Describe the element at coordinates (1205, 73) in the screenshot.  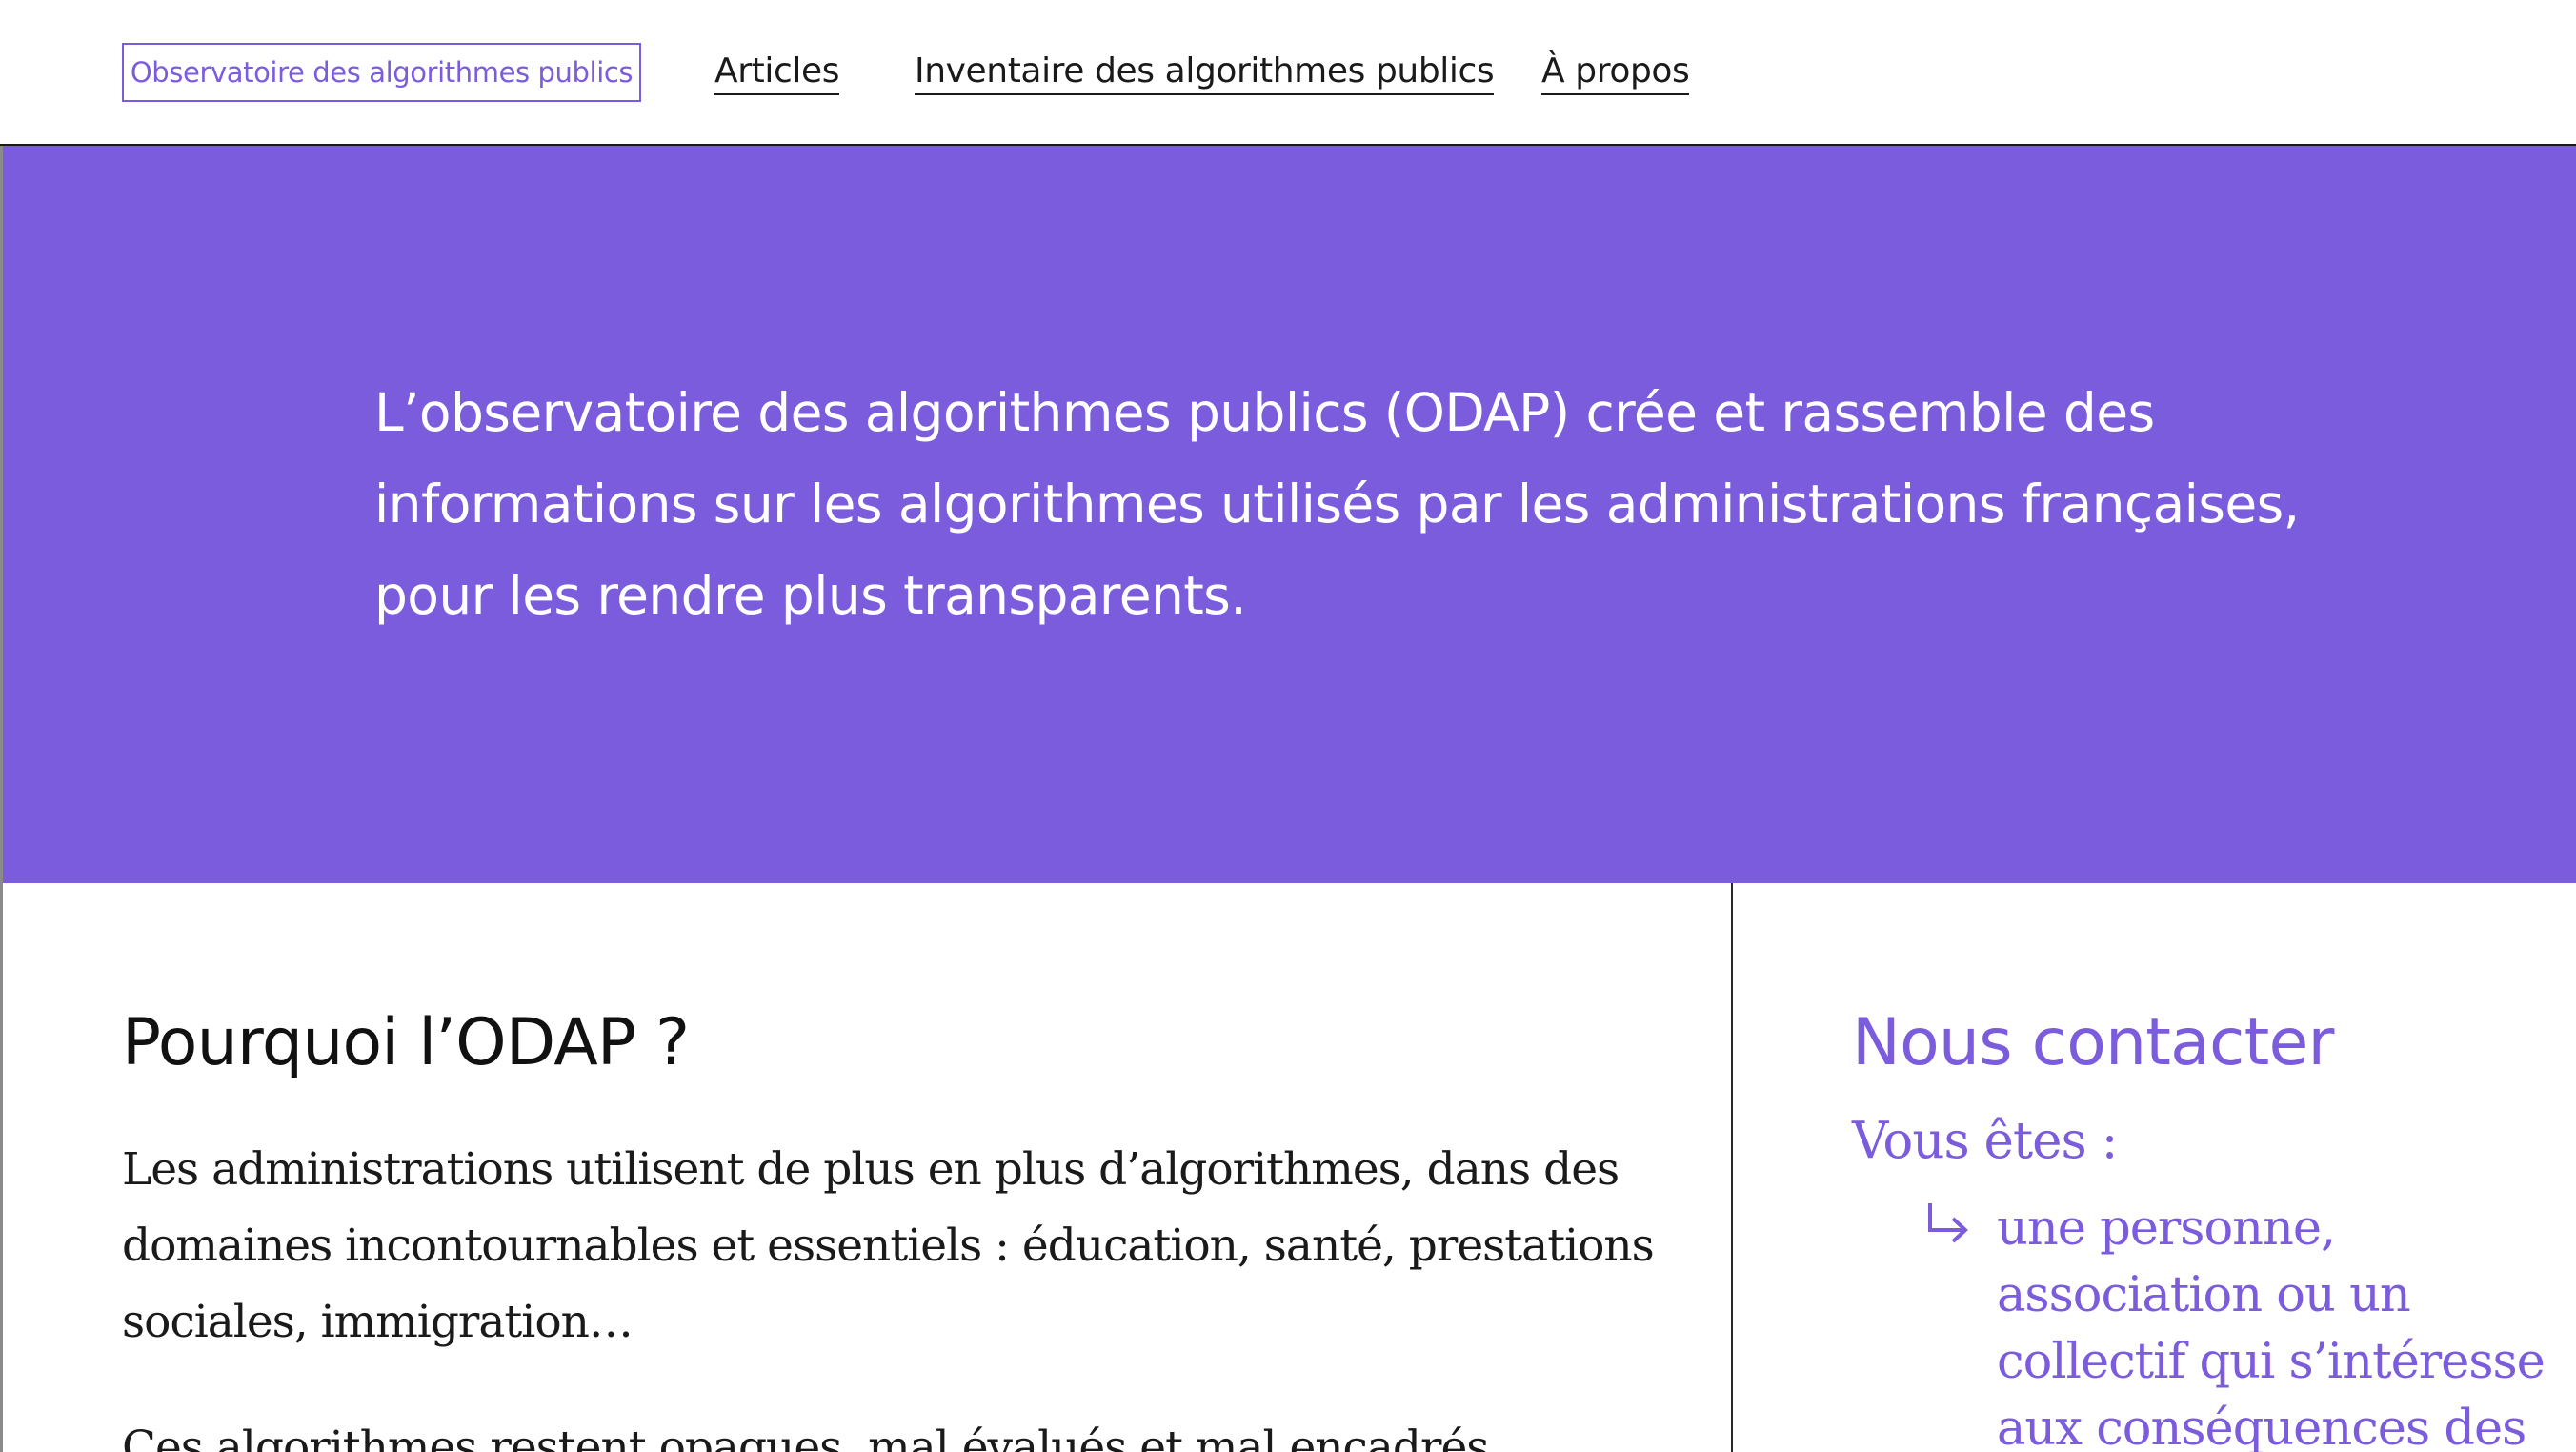
I see `nav-link-inventaire: Inventaire des algorithmes publics` at that location.